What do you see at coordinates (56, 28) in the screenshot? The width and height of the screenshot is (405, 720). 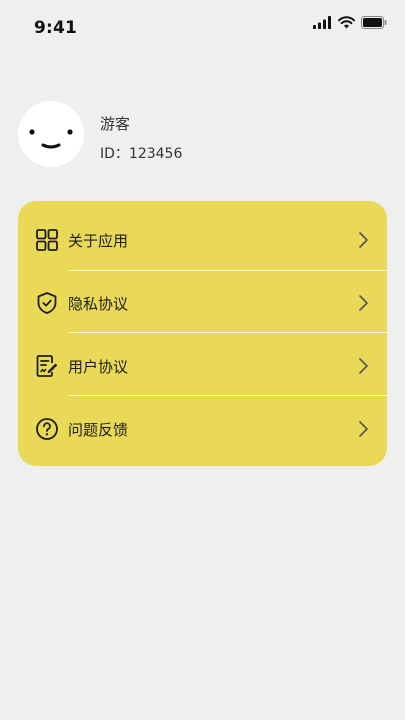 I see `status-time: 9:41` at bounding box center [56, 28].